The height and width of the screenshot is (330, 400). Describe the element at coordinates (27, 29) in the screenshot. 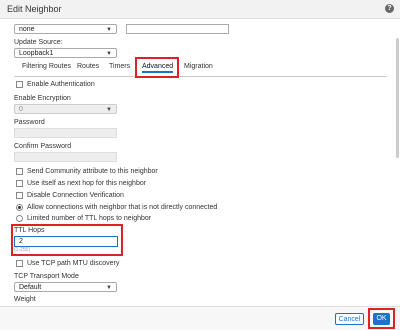

I see `top-select-value: none` at that location.